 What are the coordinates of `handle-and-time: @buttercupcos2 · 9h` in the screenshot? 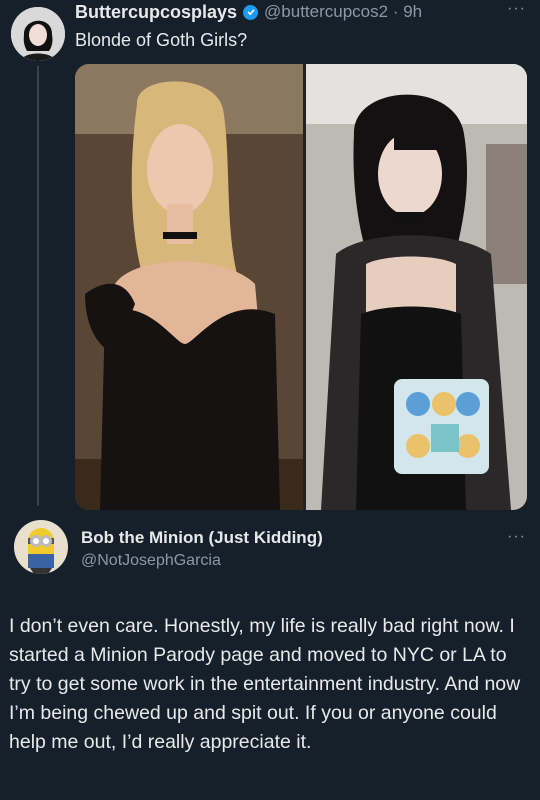 It's located at (343, 12).